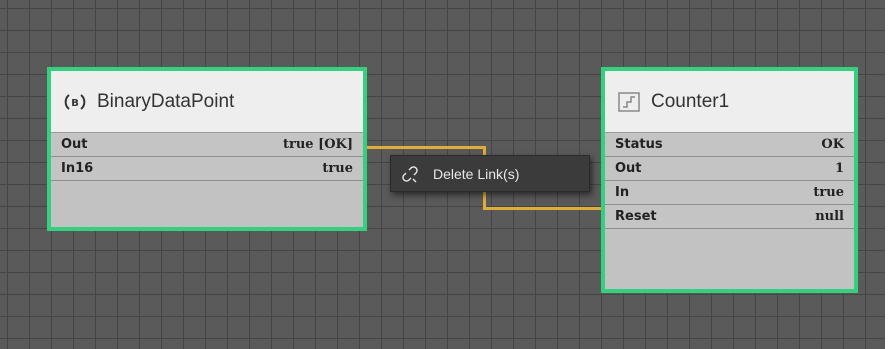  What do you see at coordinates (636, 216) in the screenshot?
I see `slot-label: Reset` at bounding box center [636, 216].